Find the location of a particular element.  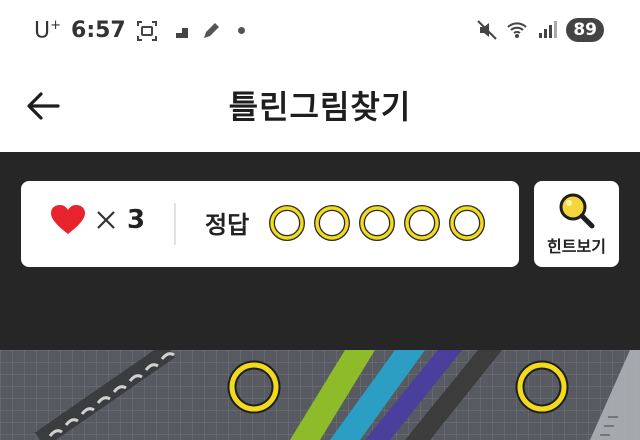

page-title: 틀린그림찾기 is located at coordinates (320, 107).